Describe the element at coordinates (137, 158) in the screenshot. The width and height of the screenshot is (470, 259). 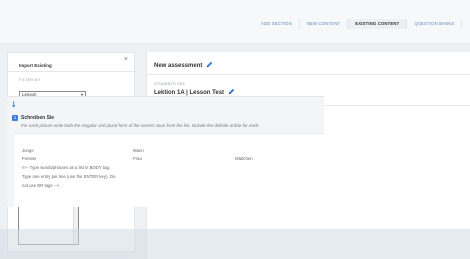
I see `word-cell: Frau` at that location.